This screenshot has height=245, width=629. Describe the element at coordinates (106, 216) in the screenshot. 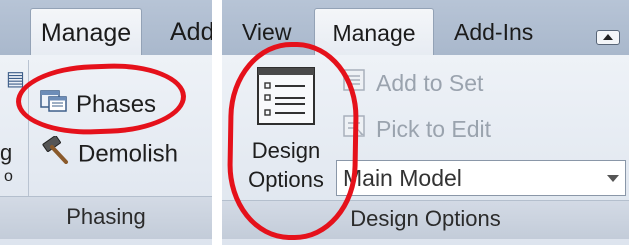

I see `panel-title-phasing: Phasing` at that location.